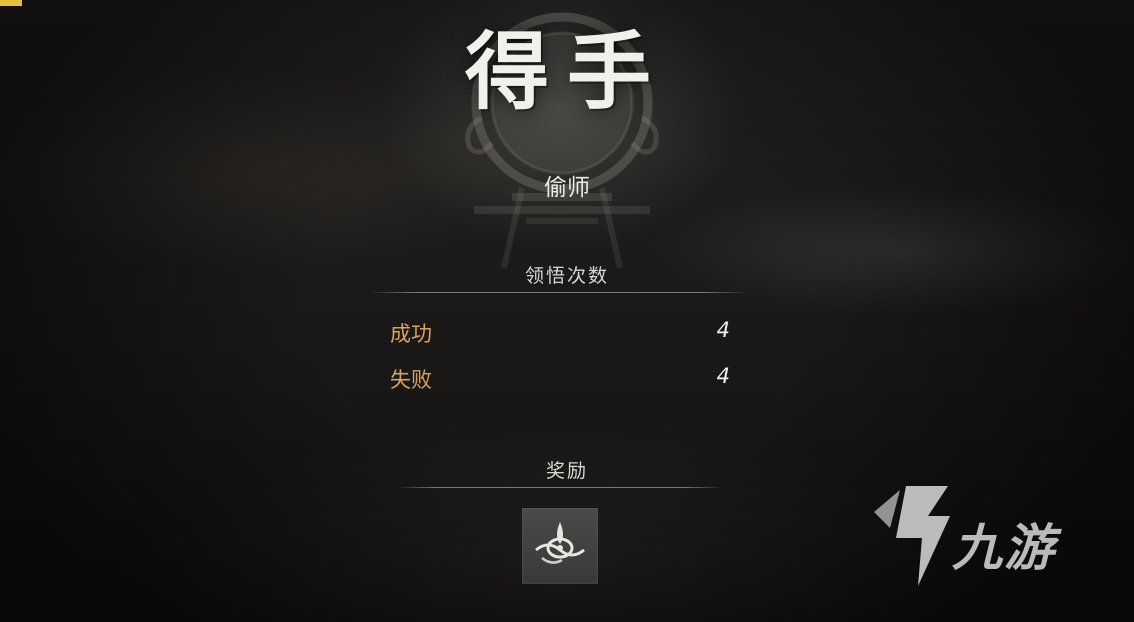 The width and height of the screenshot is (1134, 622). I want to click on result-title: 得手, so click(566, 71).